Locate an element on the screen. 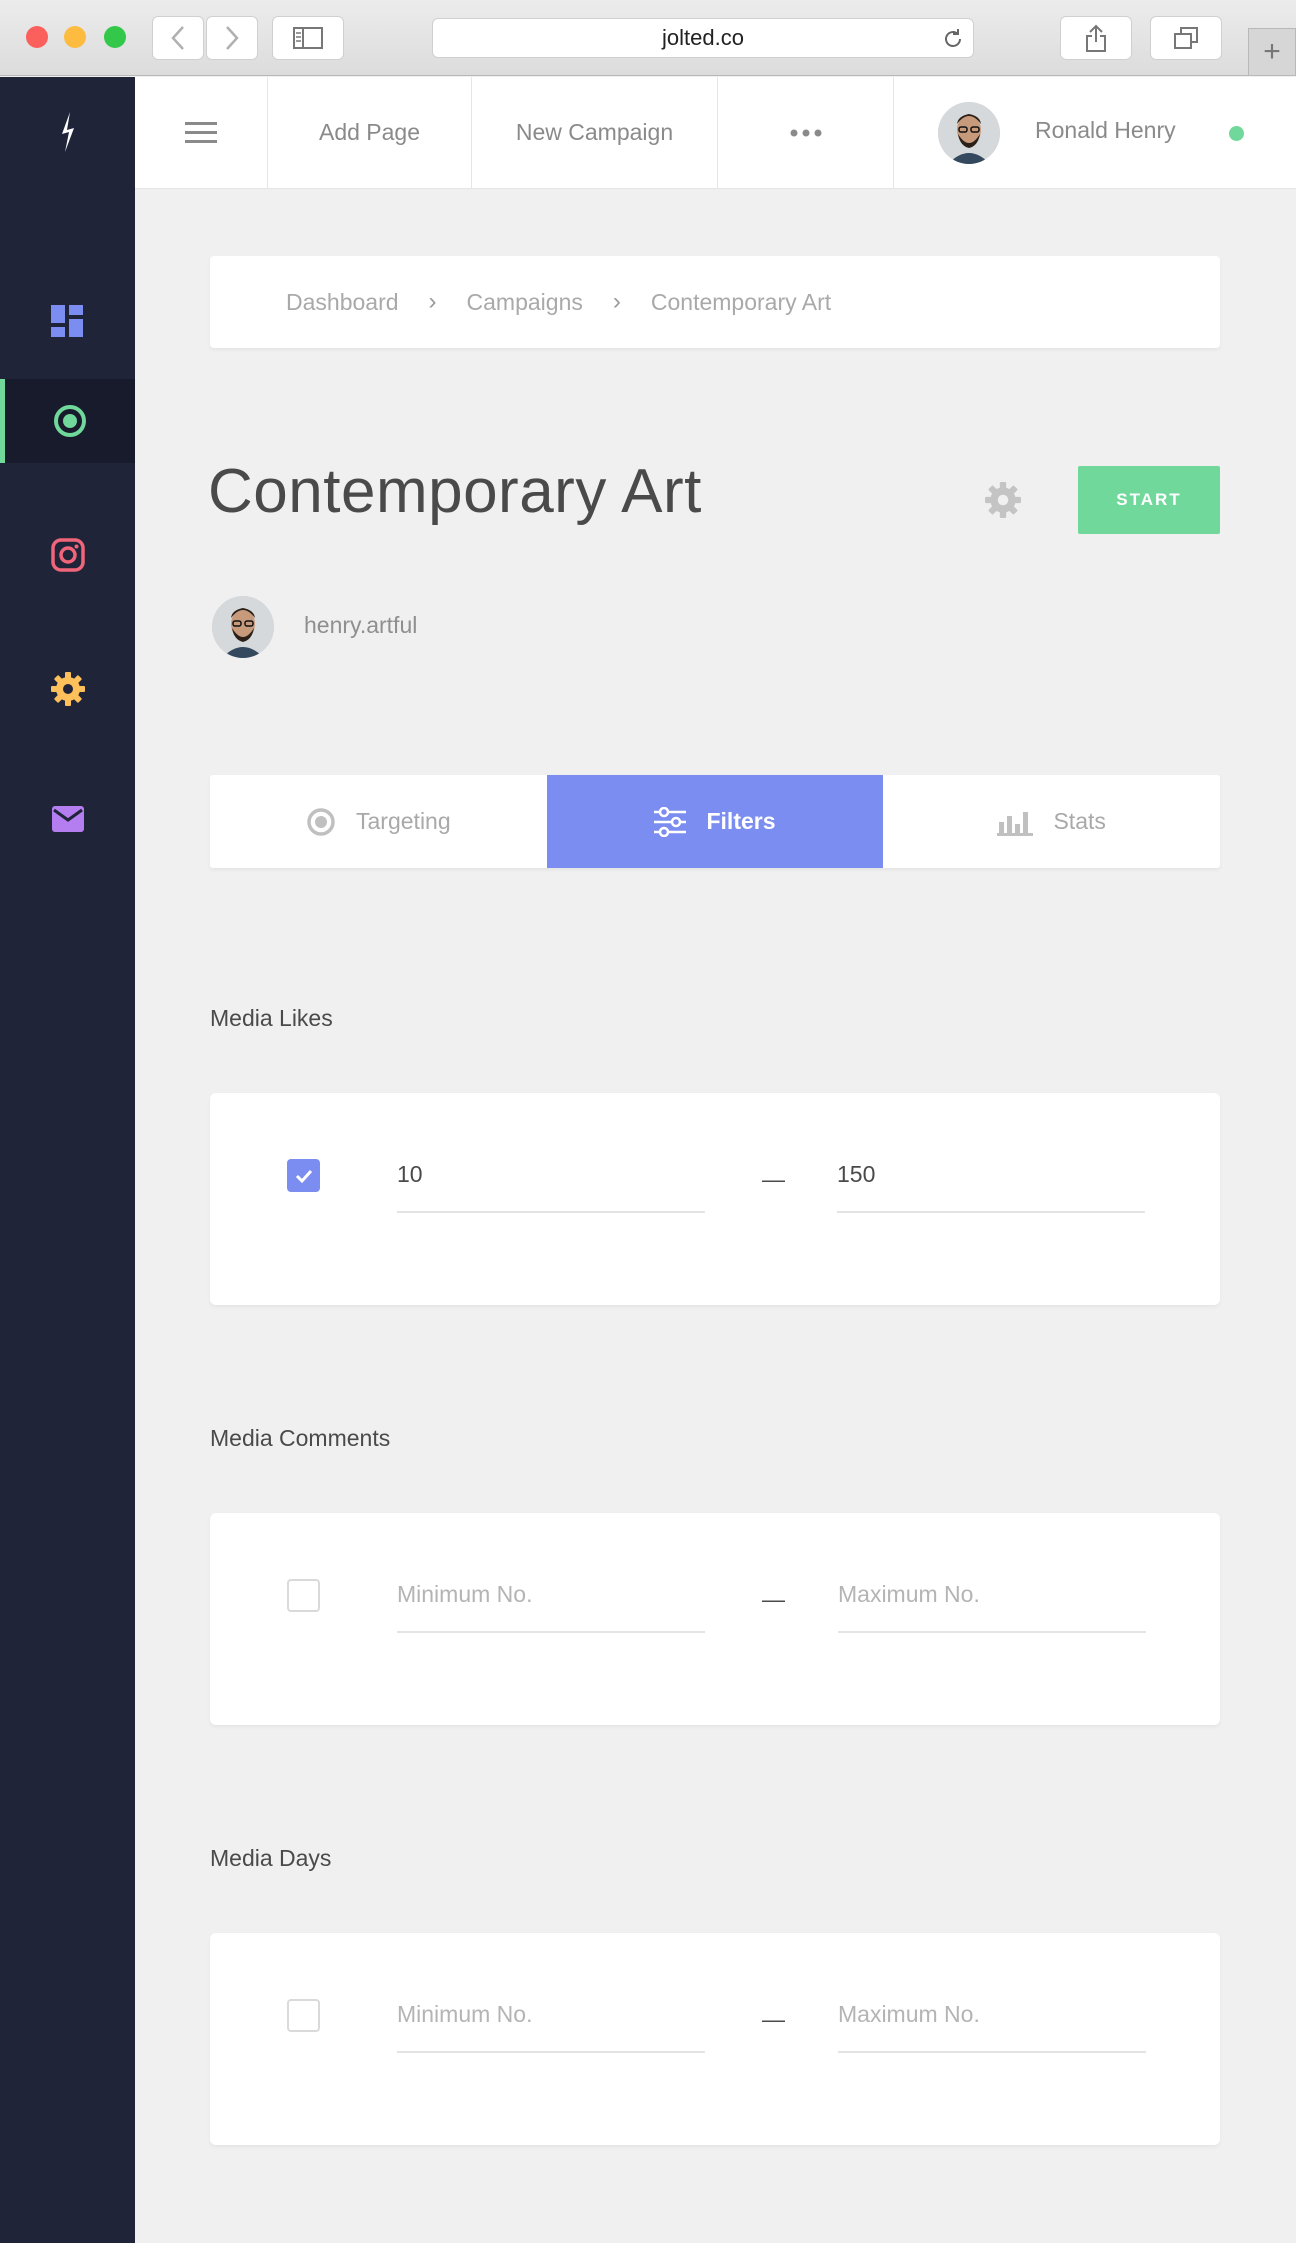 This screenshot has width=1296, height=2243. campaign-settings-button is located at coordinates (1003, 500).